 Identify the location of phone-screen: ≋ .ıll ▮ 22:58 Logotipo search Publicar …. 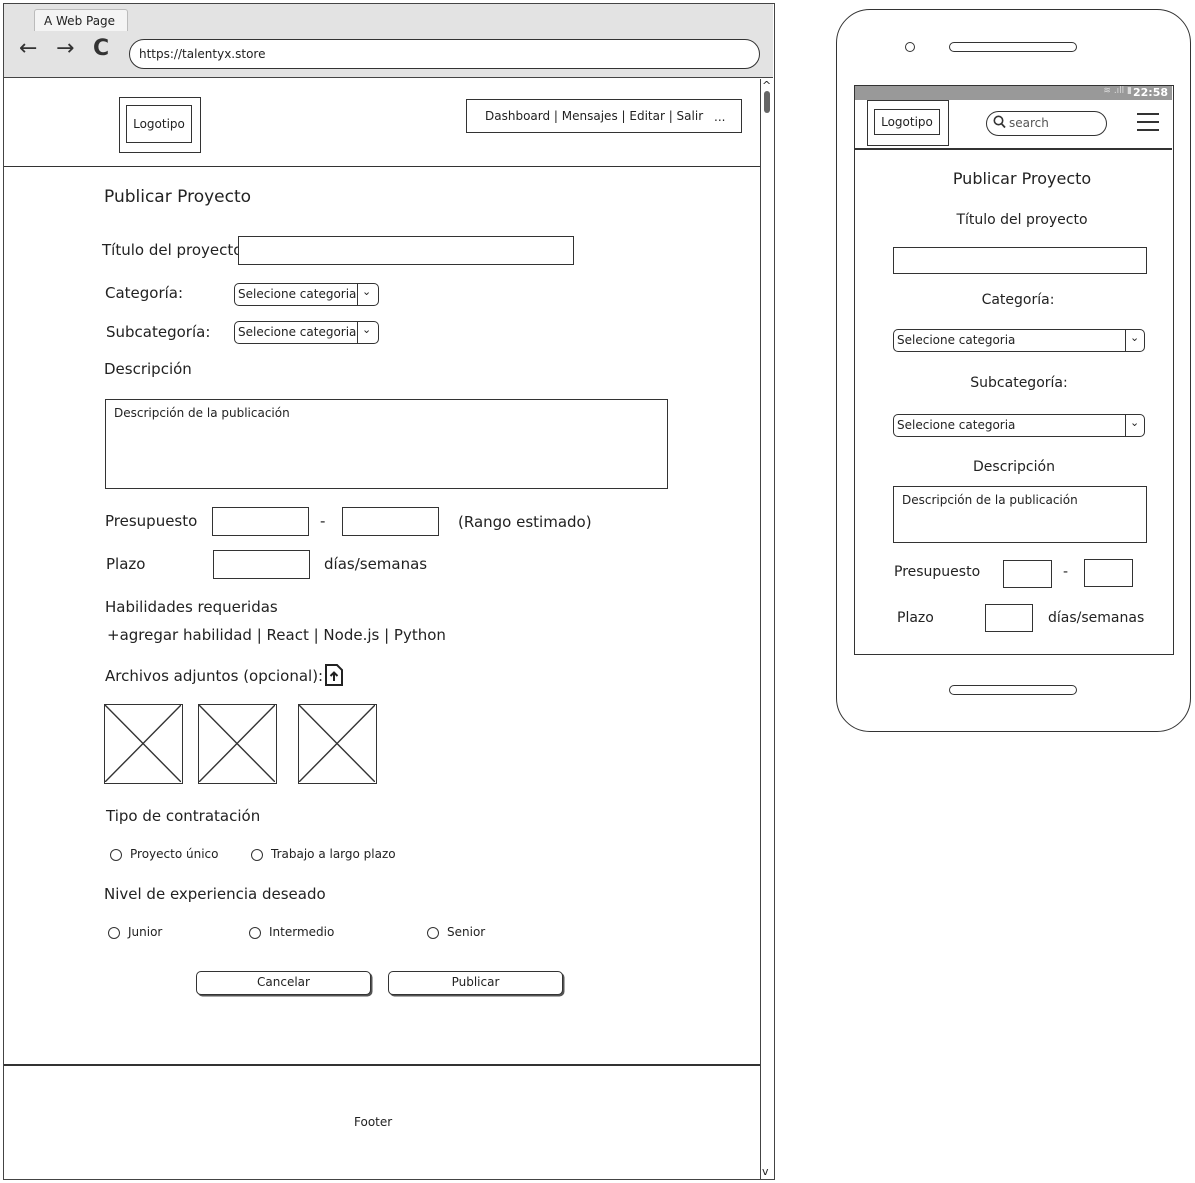
(1014, 370).